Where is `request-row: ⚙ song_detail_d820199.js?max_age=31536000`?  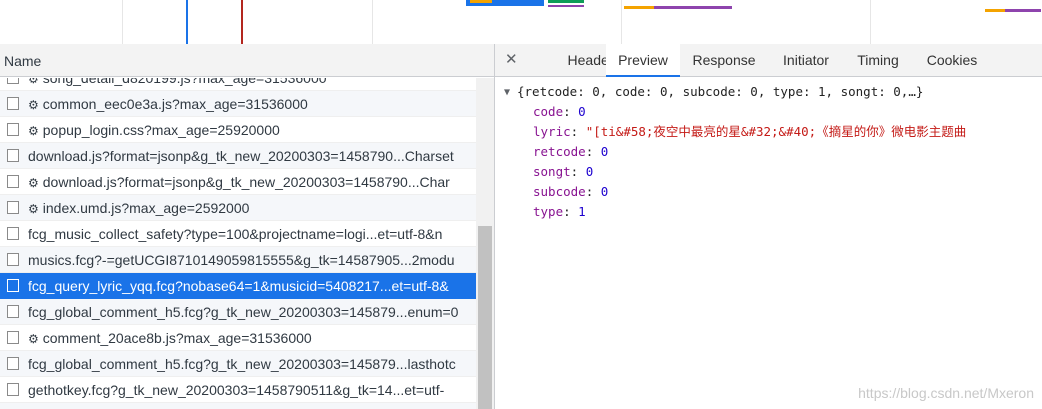 request-row: ⚙ song_detail_d820199.js?max_age=31536000 is located at coordinates (238, 84).